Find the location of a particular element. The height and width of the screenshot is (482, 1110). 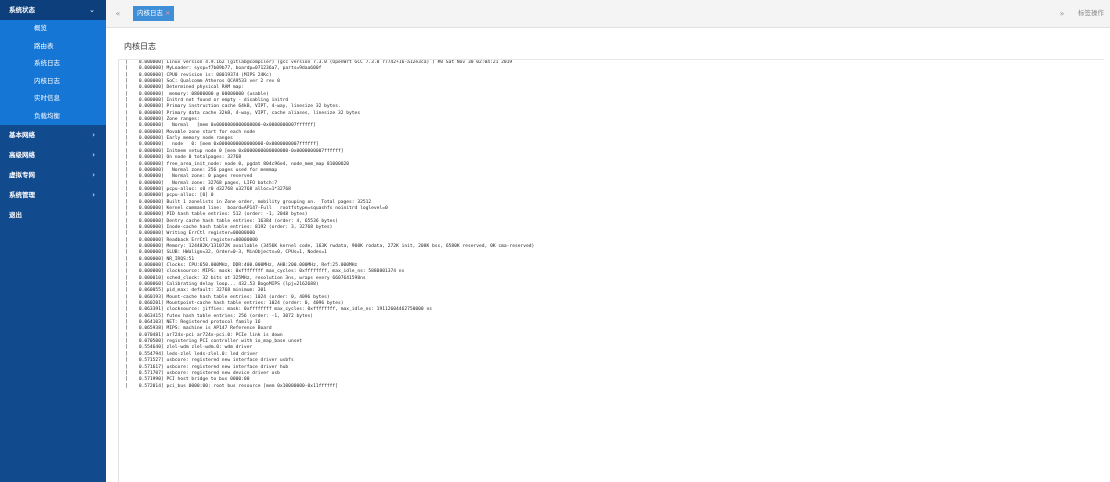

tab-operations-button: 标签操作 is located at coordinates (1091, 13).